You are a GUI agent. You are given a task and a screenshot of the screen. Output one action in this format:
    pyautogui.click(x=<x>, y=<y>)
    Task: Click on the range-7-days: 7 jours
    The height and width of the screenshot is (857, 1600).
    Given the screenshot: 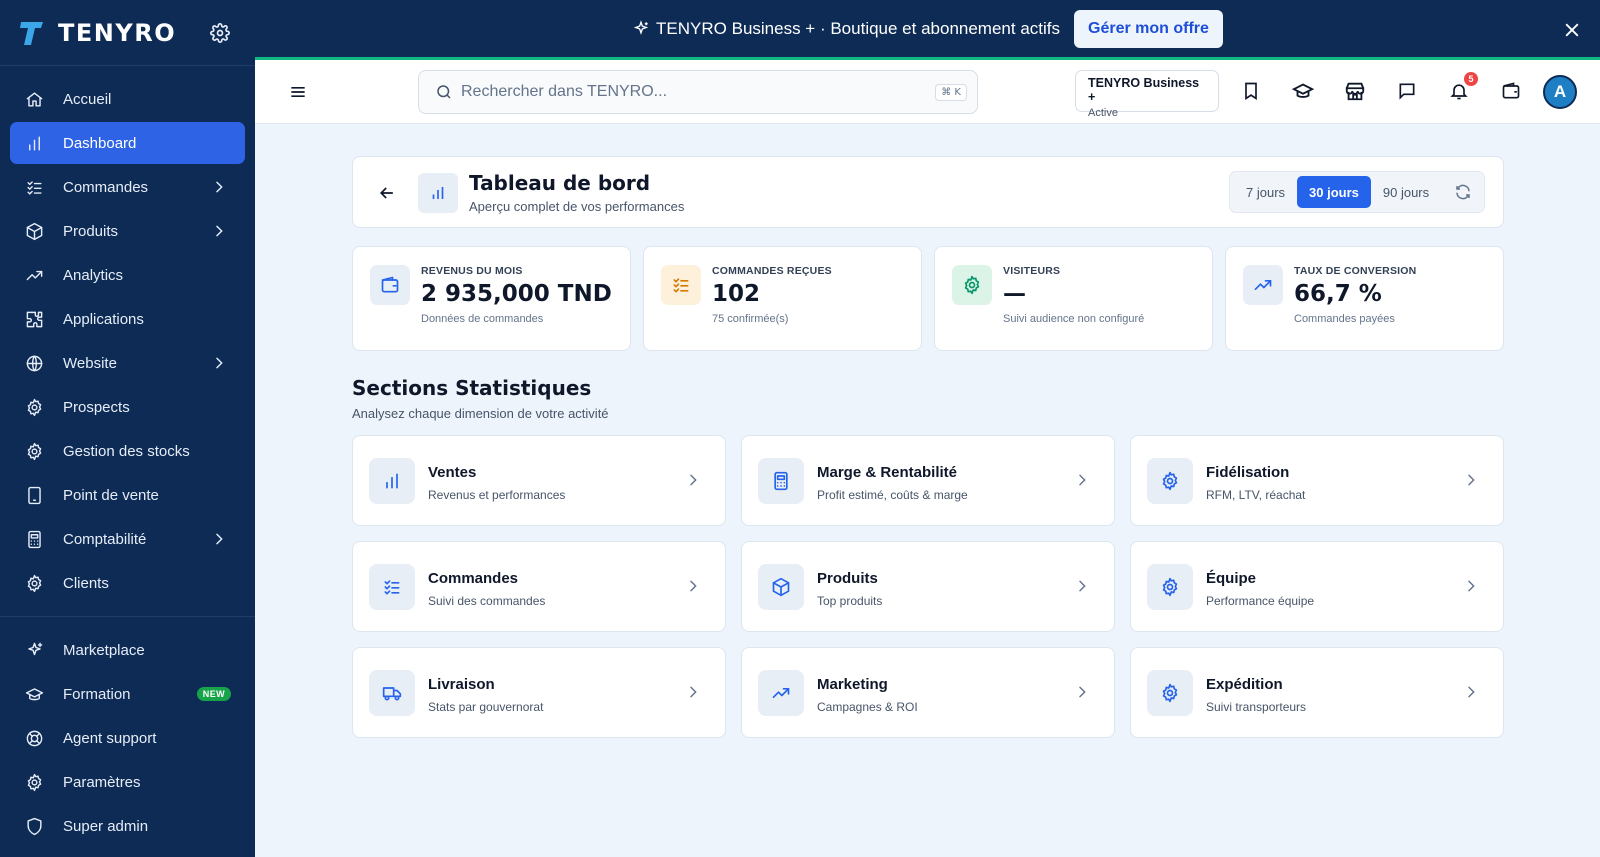 What is the action you would take?
    pyautogui.click(x=1265, y=192)
    